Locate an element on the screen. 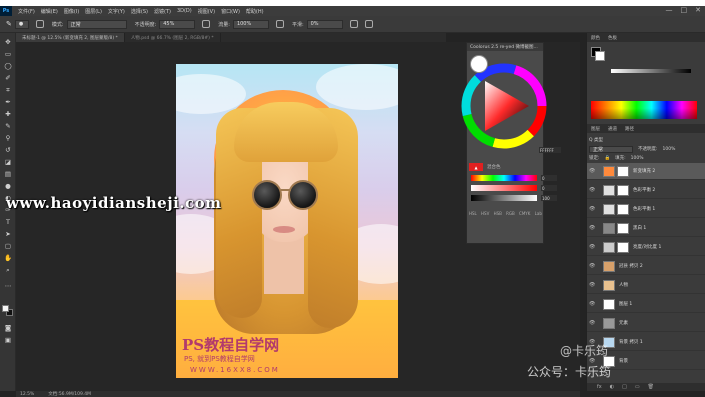 This screenshot has width=705, height=397. layer-name: 新变填充 2 is located at coordinates (644, 171).